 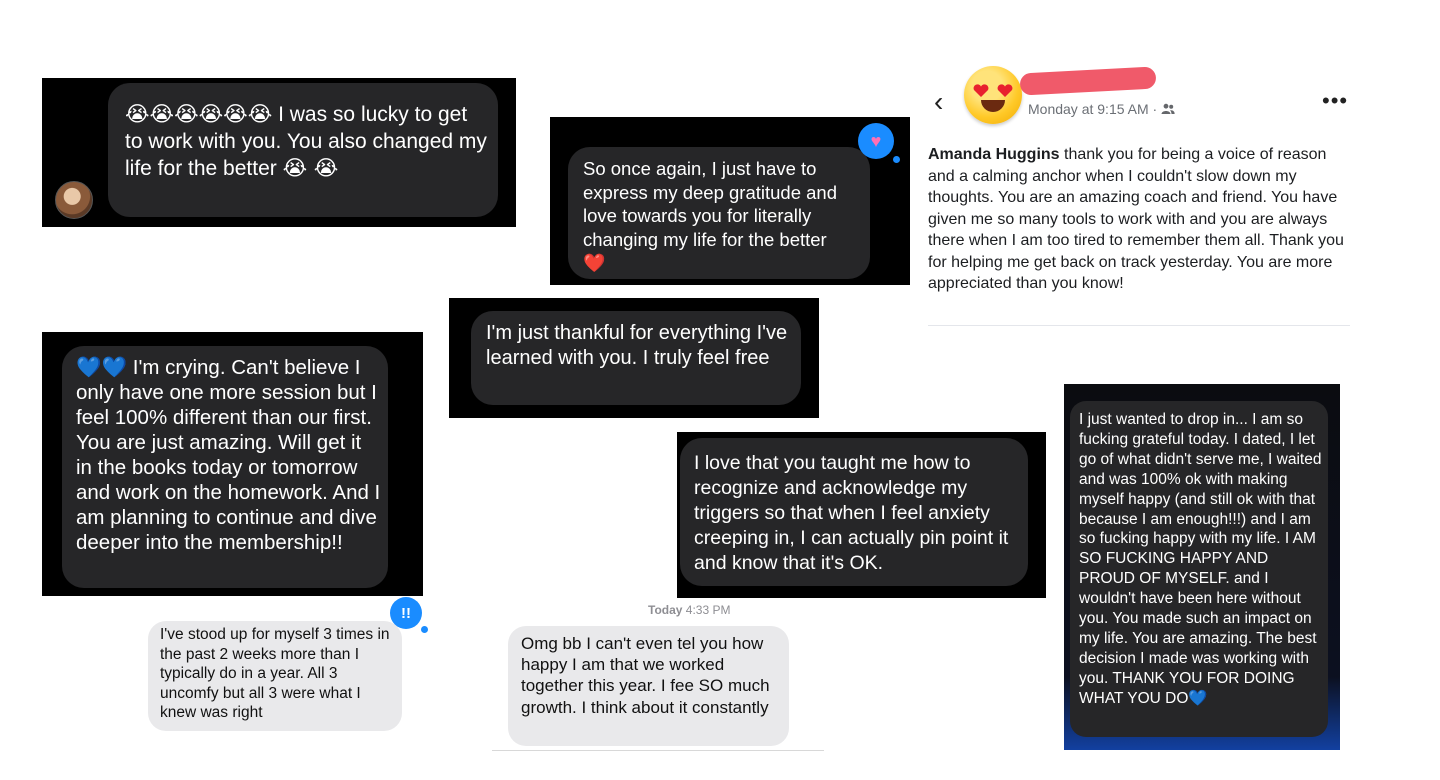 What do you see at coordinates (993, 95) in the screenshot?
I see `heart-eyes-emoji-icon` at bounding box center [993, 95].